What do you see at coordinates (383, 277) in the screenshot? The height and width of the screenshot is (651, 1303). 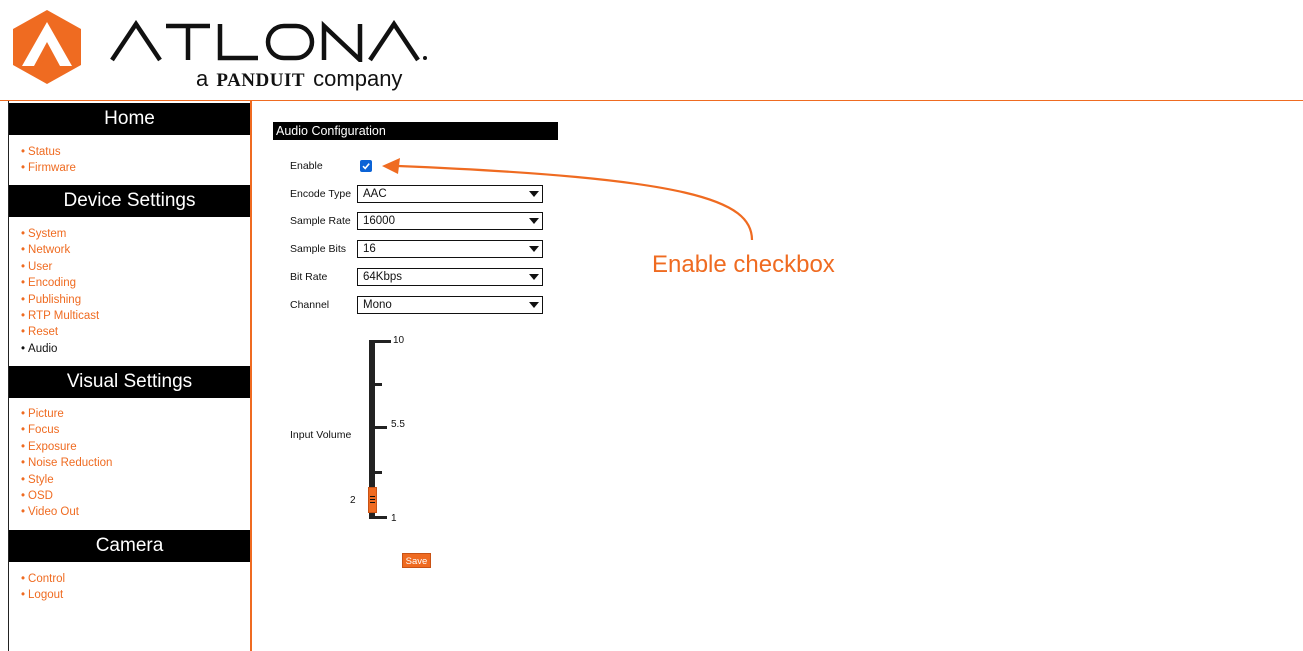 I see `bit-rate-value: 64Kbps` at bounding box center [383, 277].